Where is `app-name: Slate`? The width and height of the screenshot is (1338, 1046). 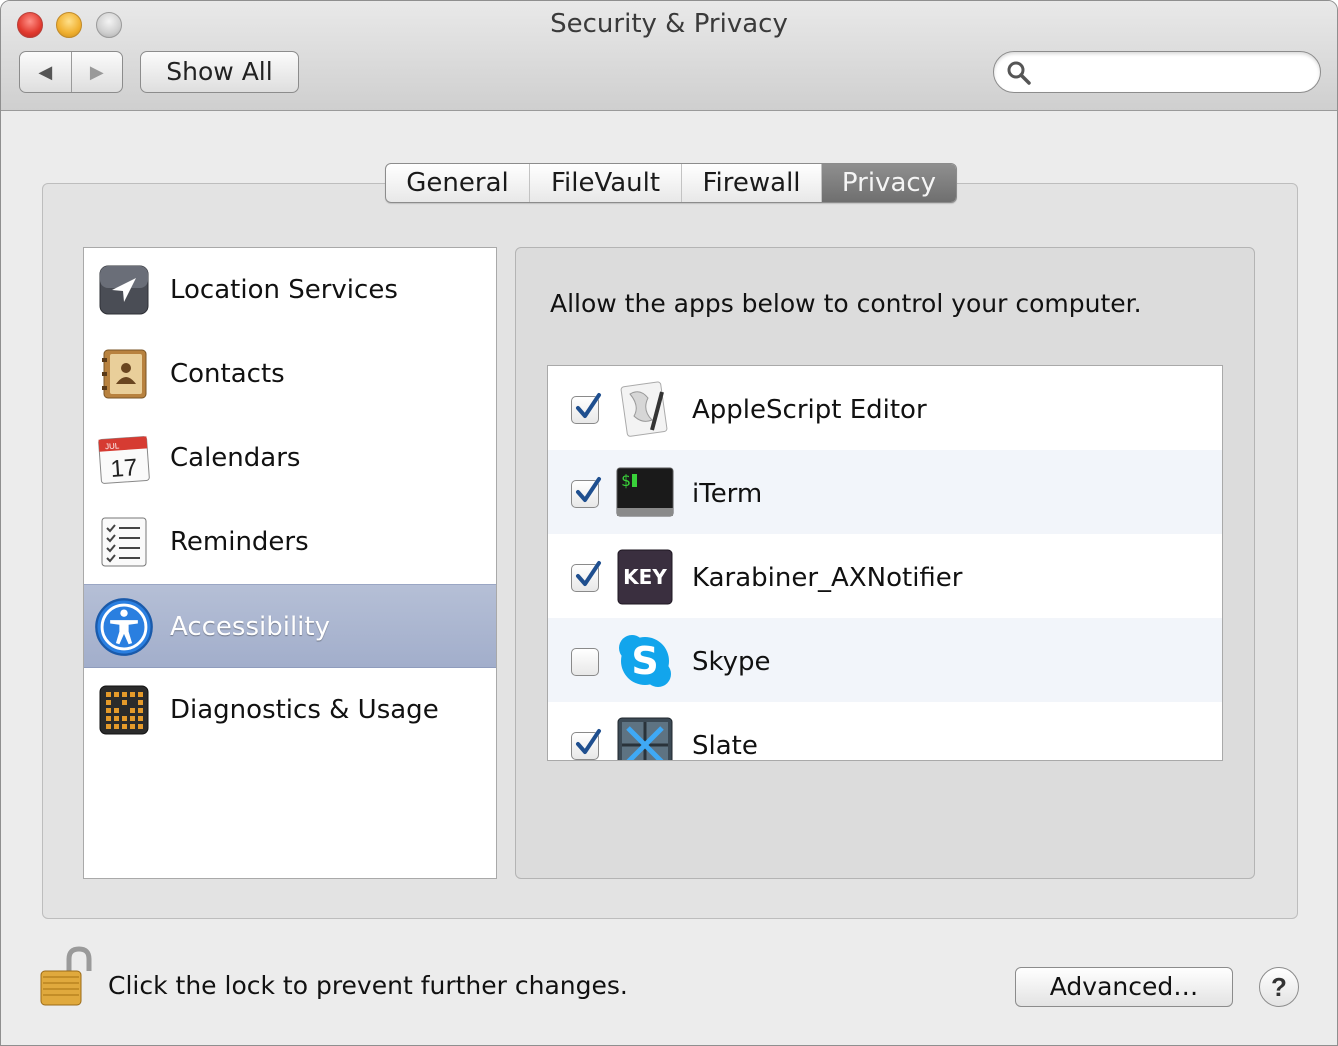
app-name: Slate is located at coordinates (725, 746).